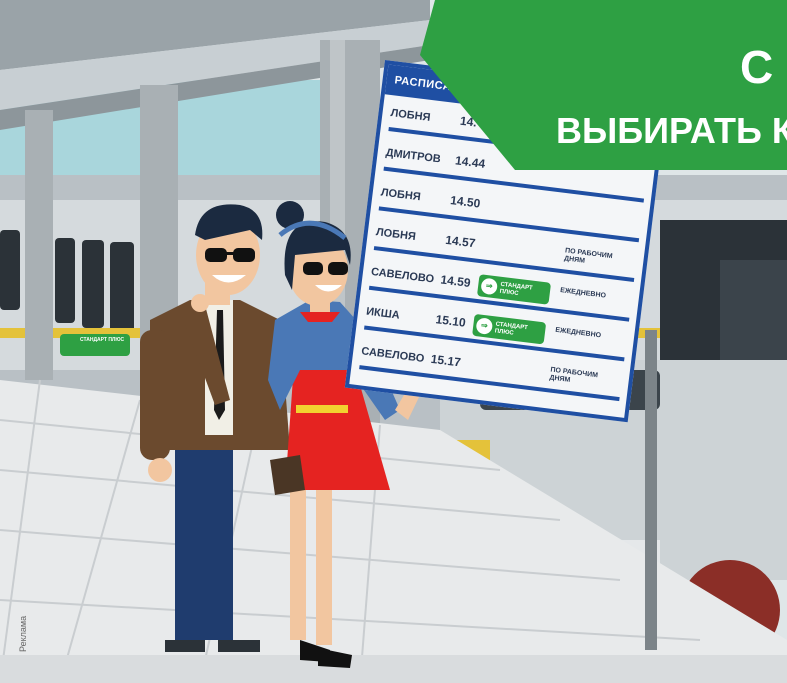 Image resolution: width=787 pixels, height=683 pixels. What do you see at coordinates (671, 130) in the screenshot?
I see `banner-subheadline: ВЫБИРАТЬ К` at bounding box center [671, 130].